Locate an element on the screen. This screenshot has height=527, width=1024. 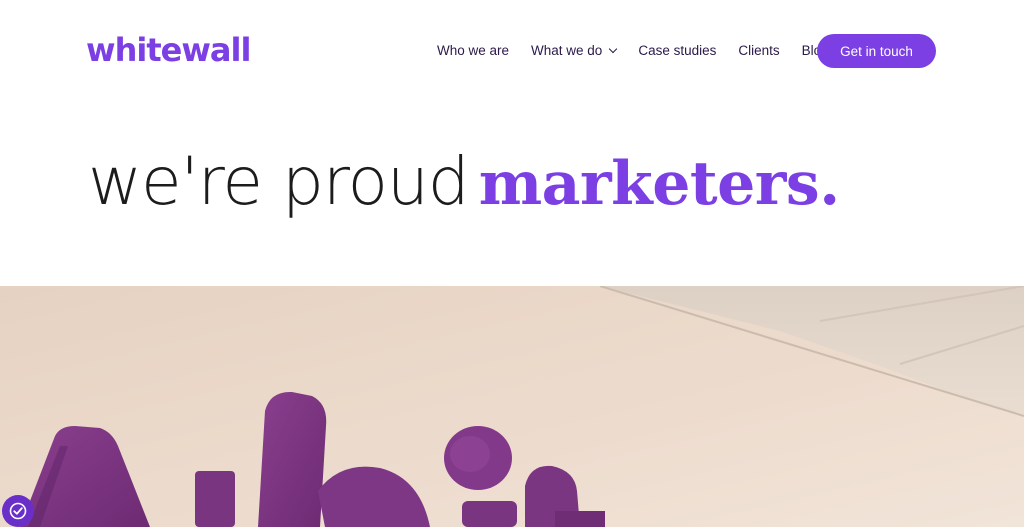
nav-item-who-we-are: Who we are is located at coordinates (473, 50).